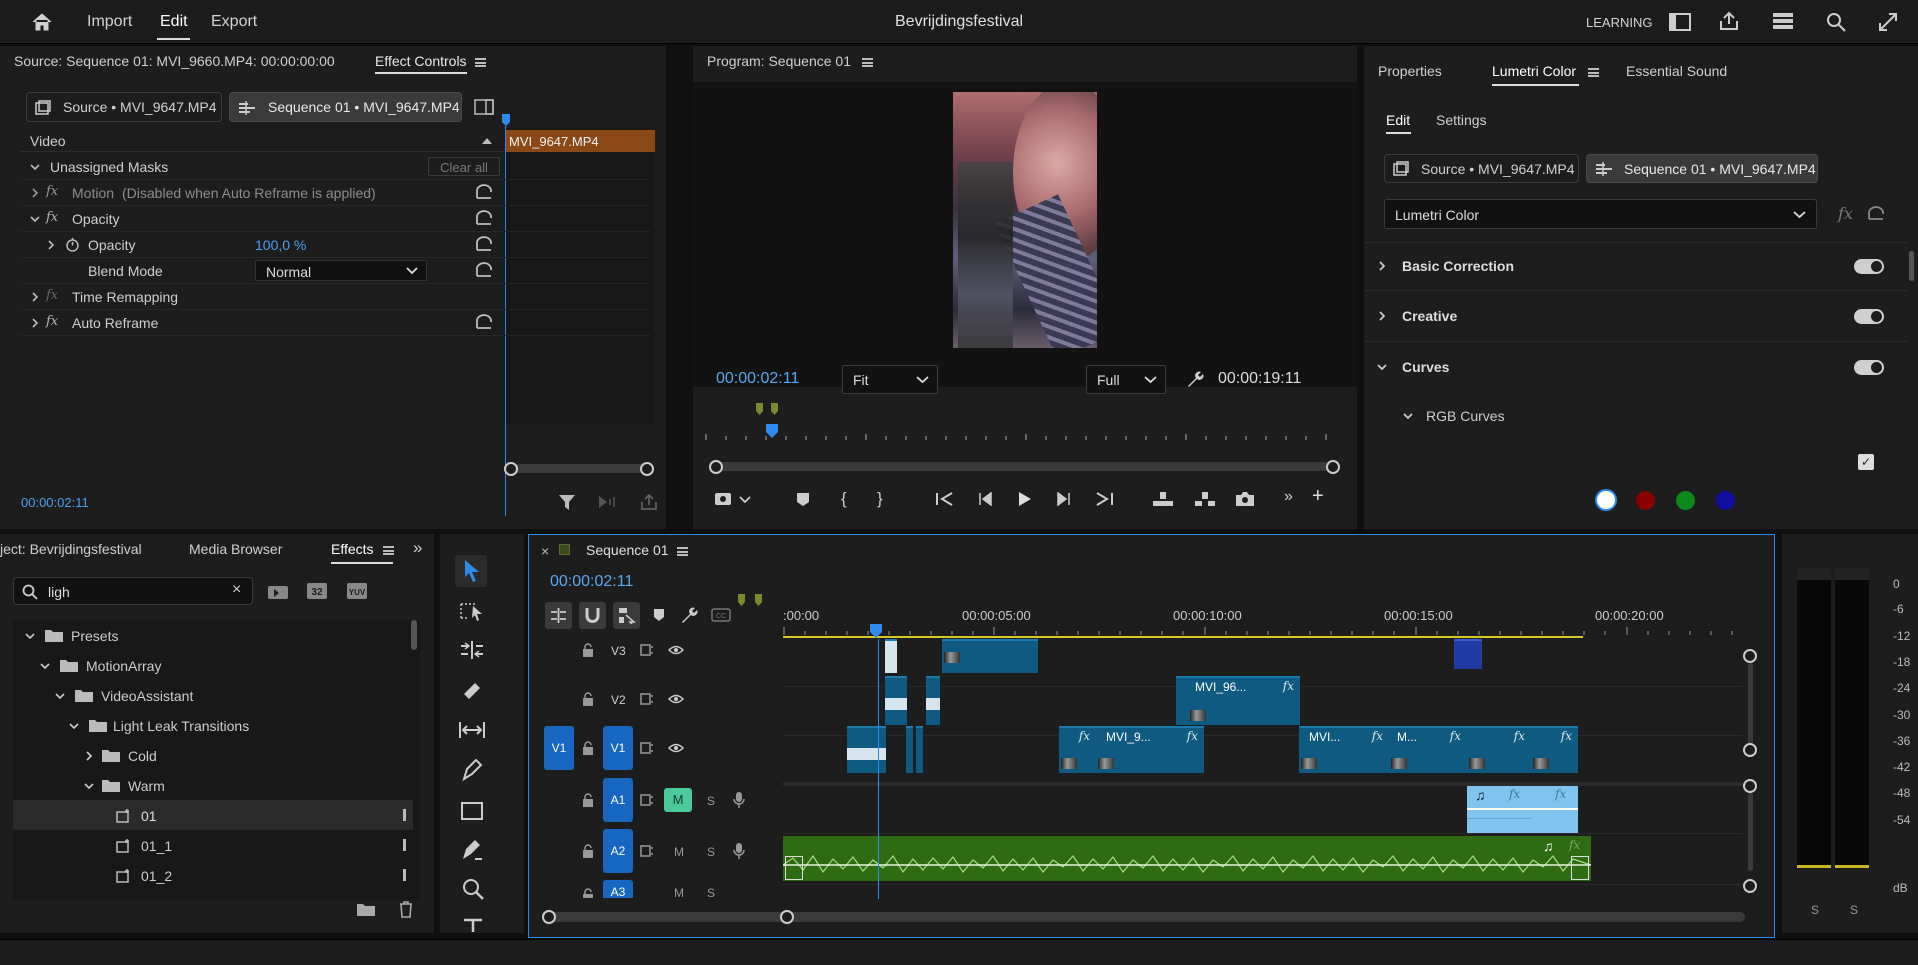 Image resolution: width=1918 pixels, height=965 pixels. What do you see at coordinates (1580, 868) in the screenshot?
I see `transition-end-marker` at bounding box center [1580, 868].